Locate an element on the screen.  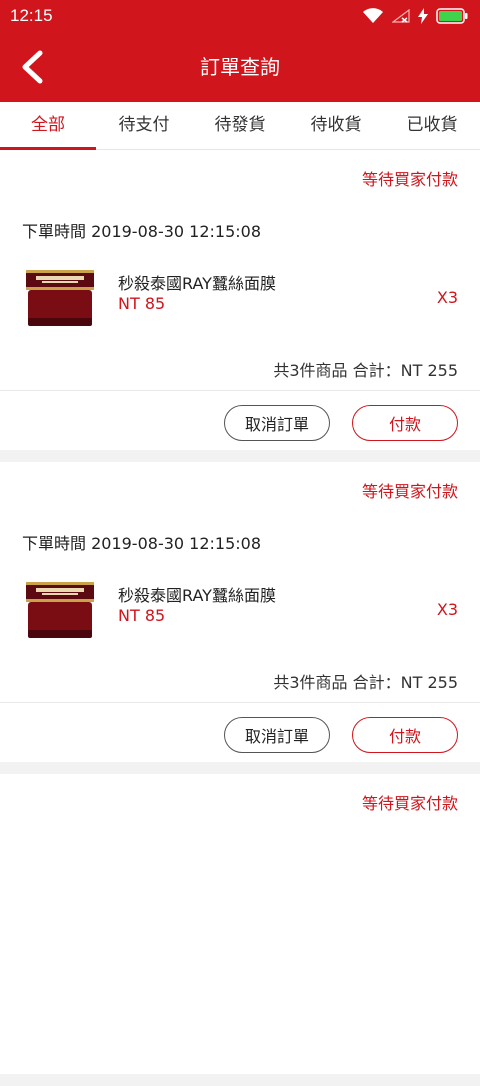
signal-icon is located at coordinates (401, 16).